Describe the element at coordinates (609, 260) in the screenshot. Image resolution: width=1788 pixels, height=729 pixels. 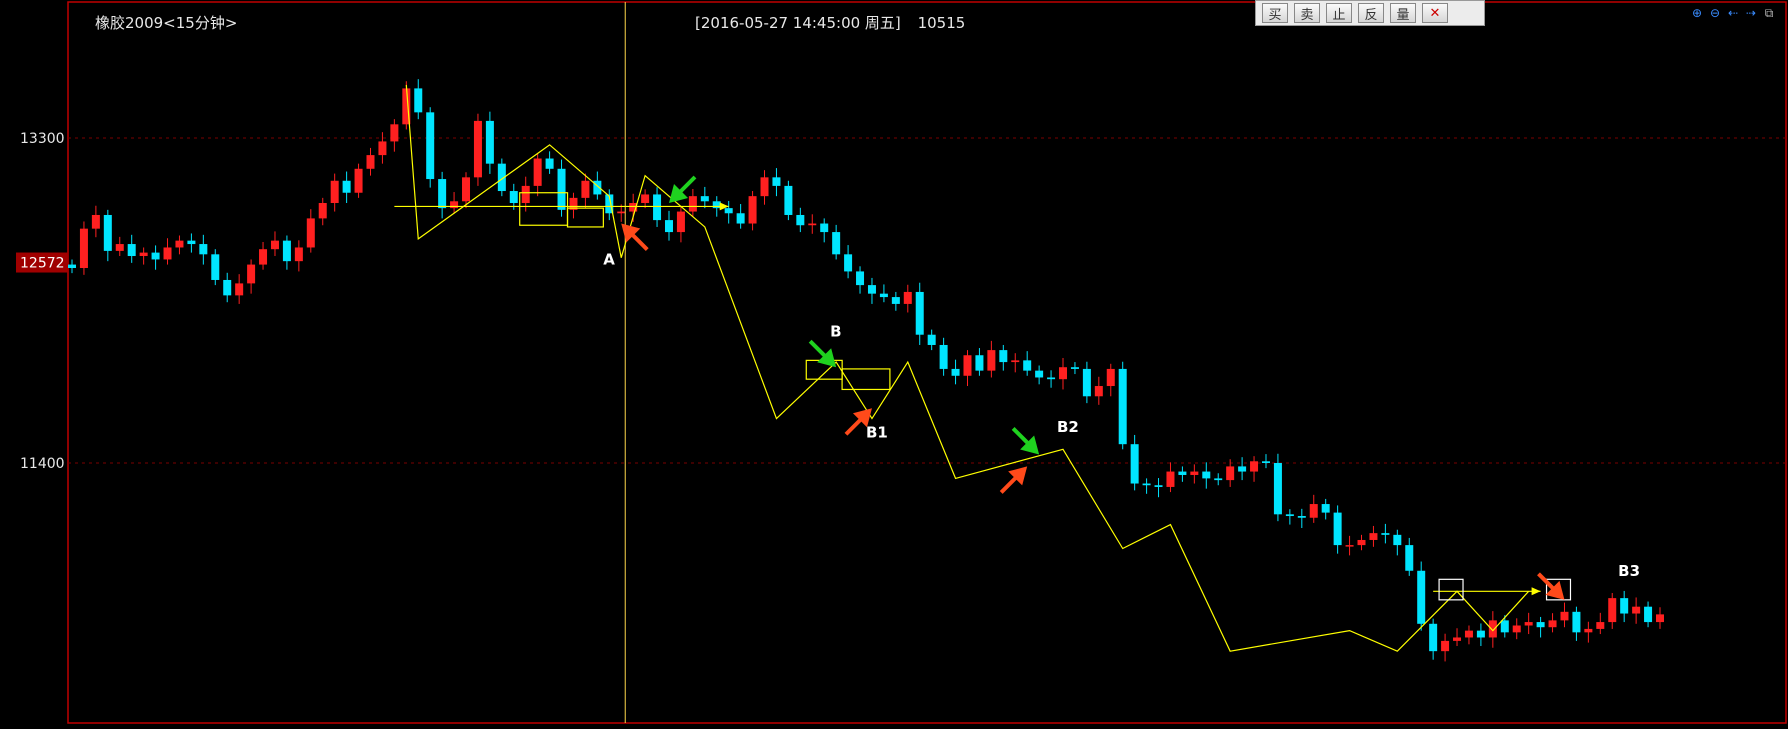
I see `annotation-label: A` at that location.